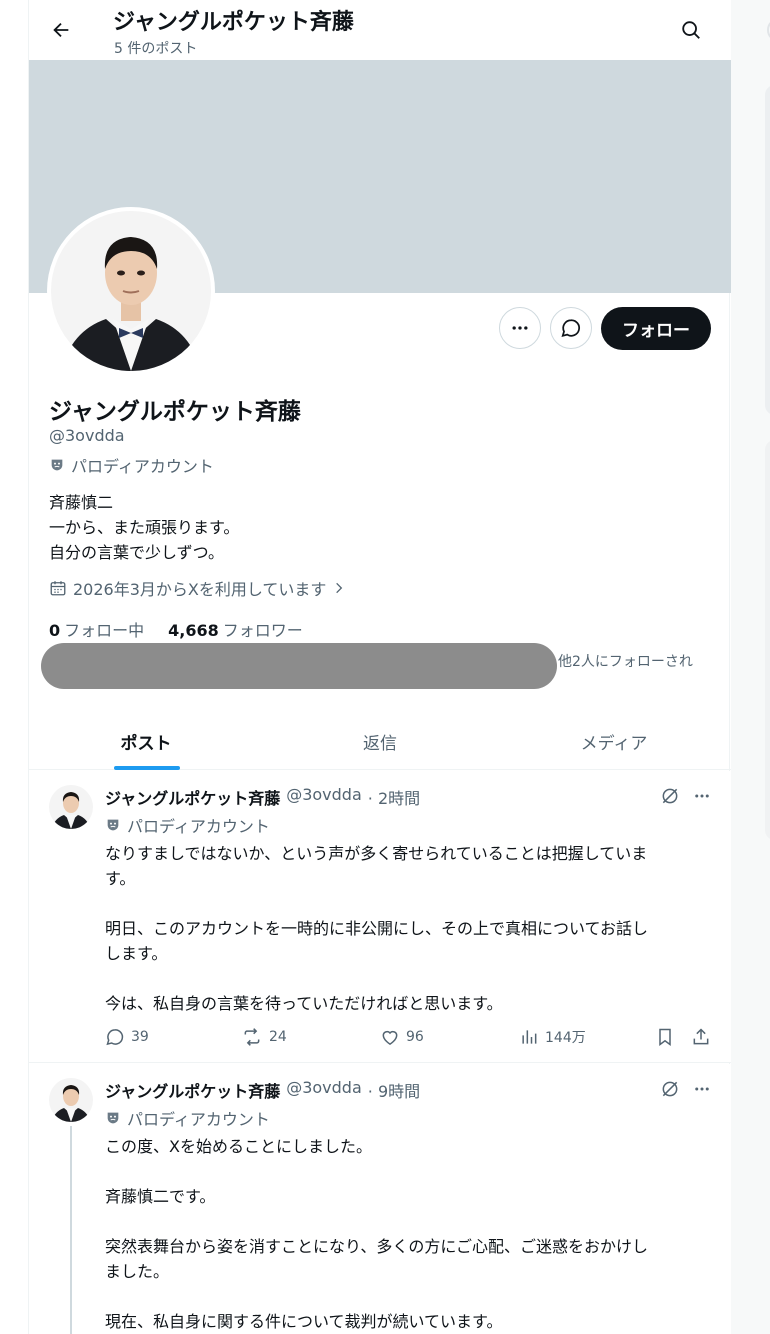 The image size is (770, 1334). Describe the element at coordinates (299, 666) in the screenshot. I see `redacted-followers-preview` at that location.